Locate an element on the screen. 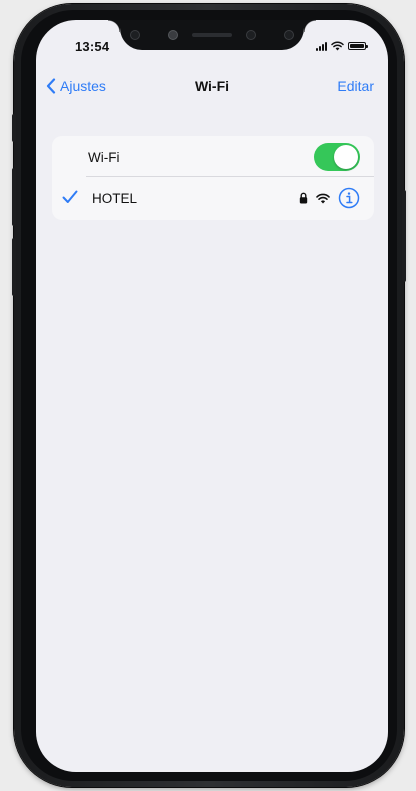  camera-dot is located at coordinates (173, 35).